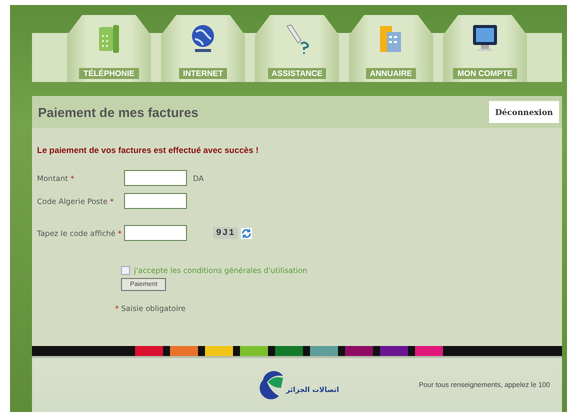  What do you see at coordinates (246, 233) in the screenshot?
I see `refresh-icon` at bounding box center [246, 233].